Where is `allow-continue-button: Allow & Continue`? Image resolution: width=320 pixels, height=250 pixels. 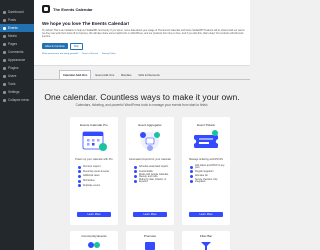
allow-continue-button: Allow & Continue is located at coordinates (55, 46).